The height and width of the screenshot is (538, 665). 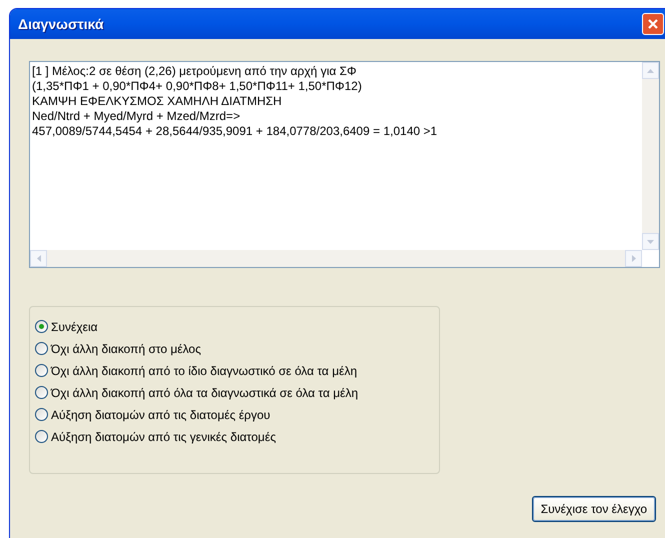 What do you see at coordinates (160, 415) in the screenshot?
I see `option-label: Αύξηση διατομών από τις διατομές έργου` at bounding box center [160, 415].